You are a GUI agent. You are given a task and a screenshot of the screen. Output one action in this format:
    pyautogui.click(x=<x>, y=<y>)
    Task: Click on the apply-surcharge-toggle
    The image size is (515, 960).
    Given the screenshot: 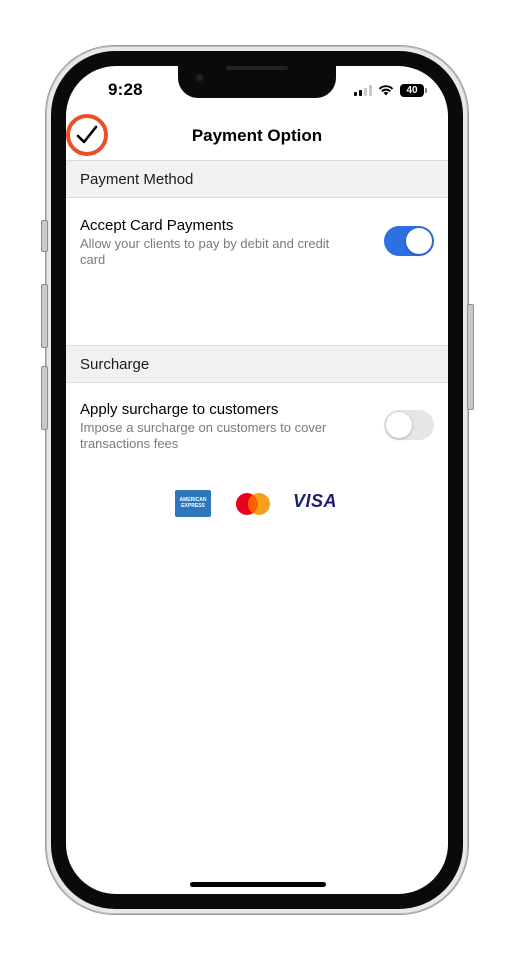 What is the action you would take?
    pyautogui.click(x=409, y=425)
    